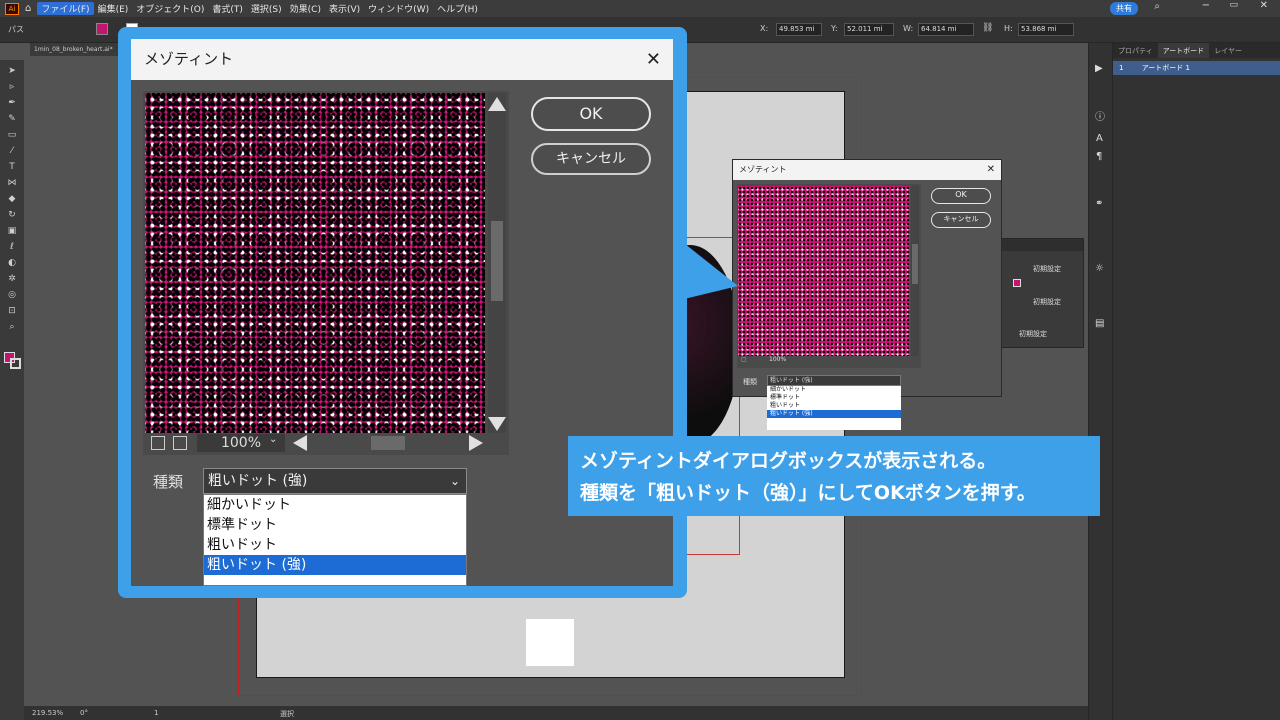 Image resolution: width=1280 pixels, height=720 pixels. What do you see at coordinates (16, 29) in the screenshot?
I see `selection-type-label: パス` at bounding box center [16, 29].